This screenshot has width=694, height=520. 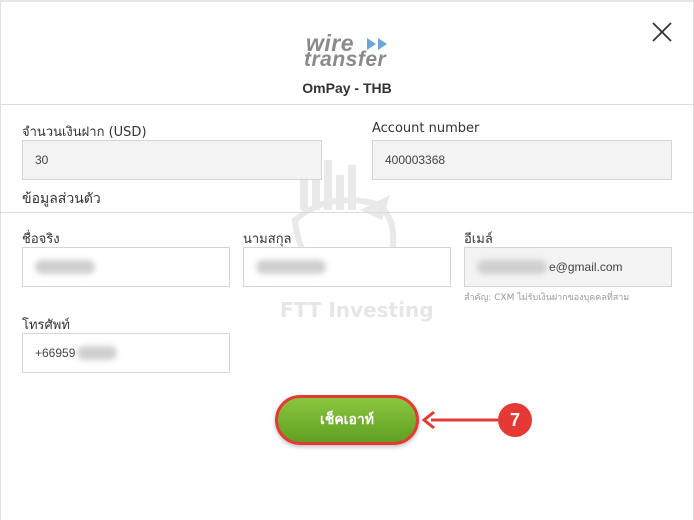 I want to click on redacted-first-name, so click(x=65, y=267).